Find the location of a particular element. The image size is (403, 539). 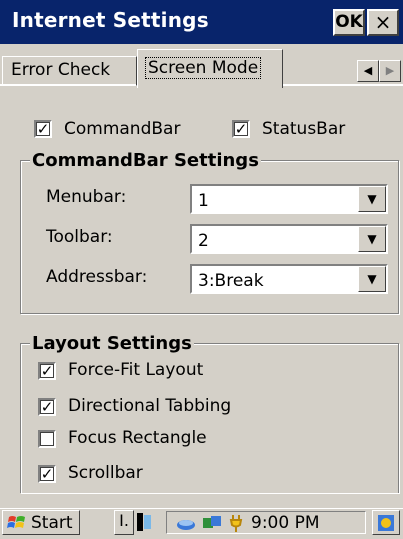

directional-tabbing-checkbox: ✓ is located at coordinates (47, 407).